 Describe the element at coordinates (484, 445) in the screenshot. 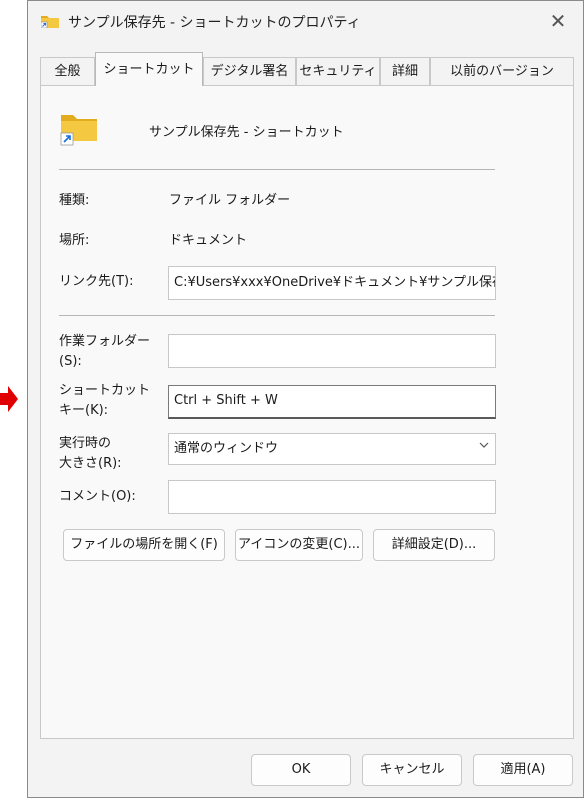

I see `chevron-down-icon` at that location.